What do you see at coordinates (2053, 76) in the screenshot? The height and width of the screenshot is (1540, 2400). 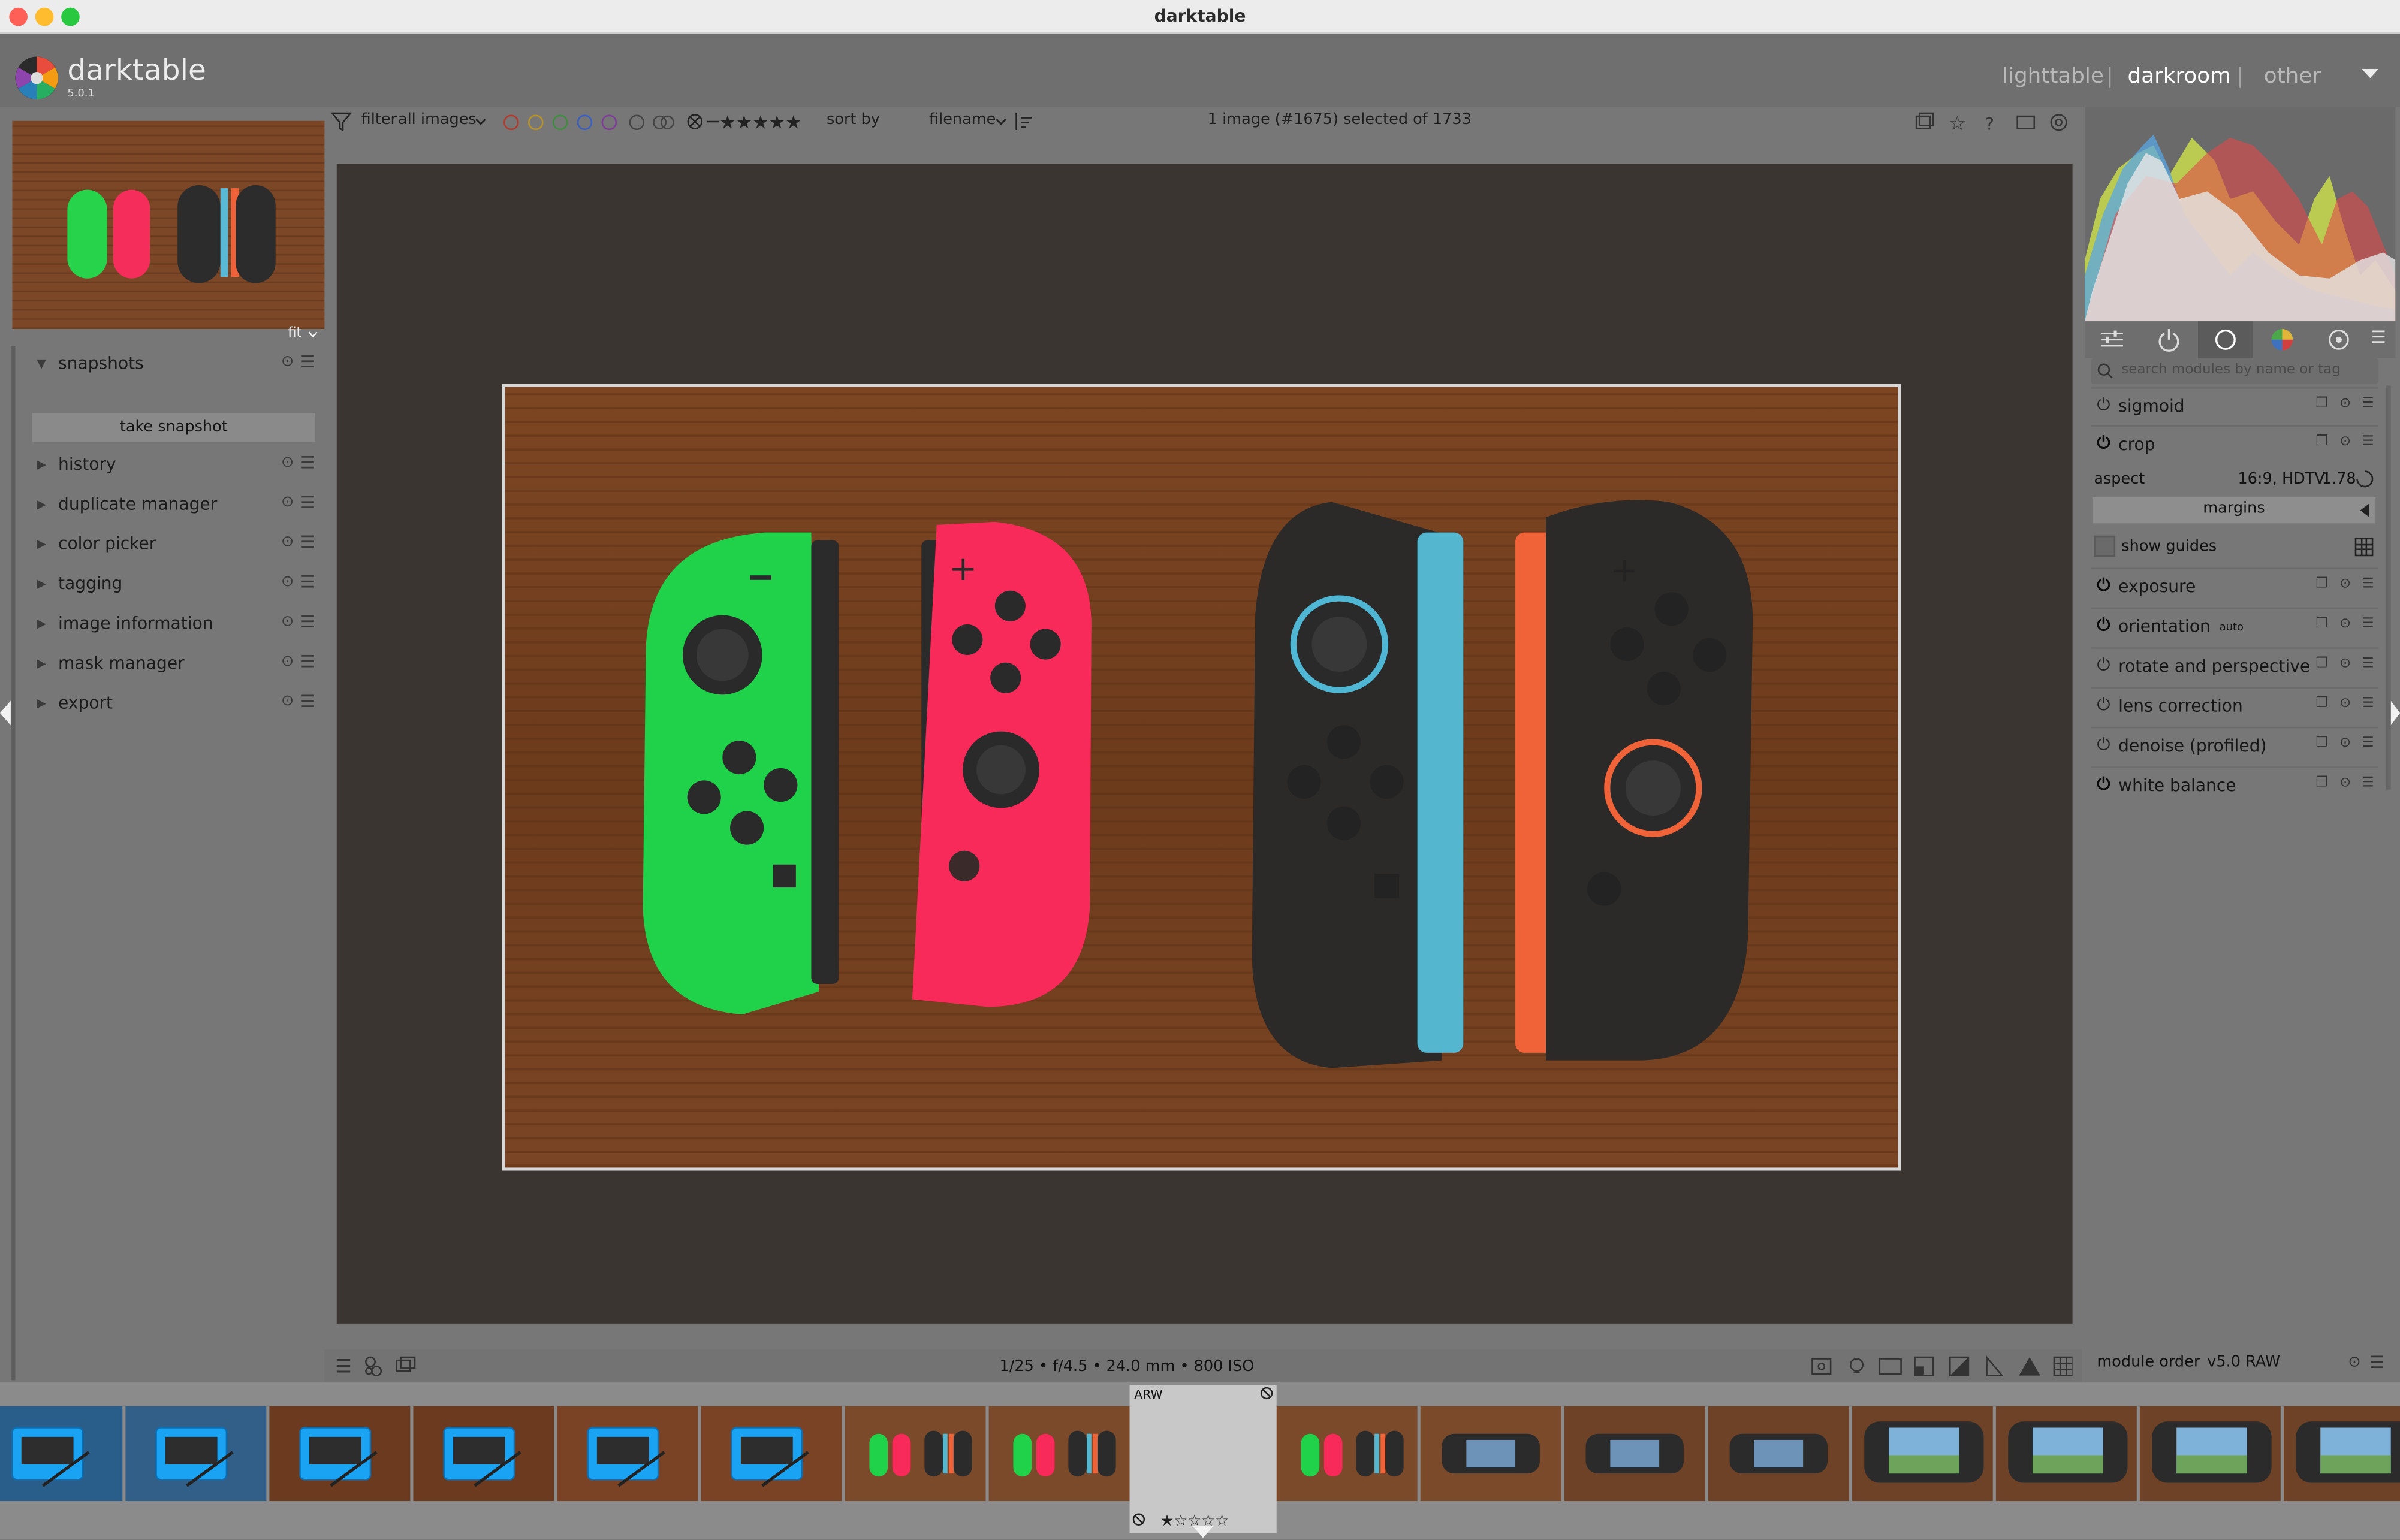 I see `view-lighttable: lighttable` at bounding box center [2053, 76].